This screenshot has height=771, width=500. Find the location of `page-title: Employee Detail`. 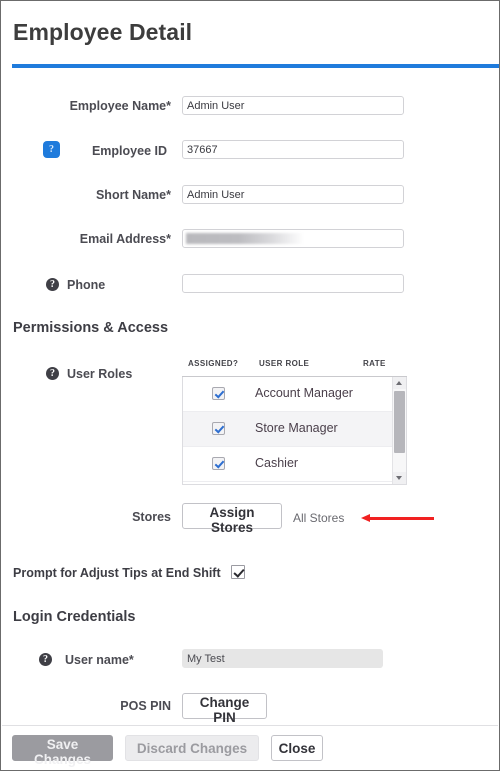

page-title: Employee Detail is located at coordinates (103, 32).